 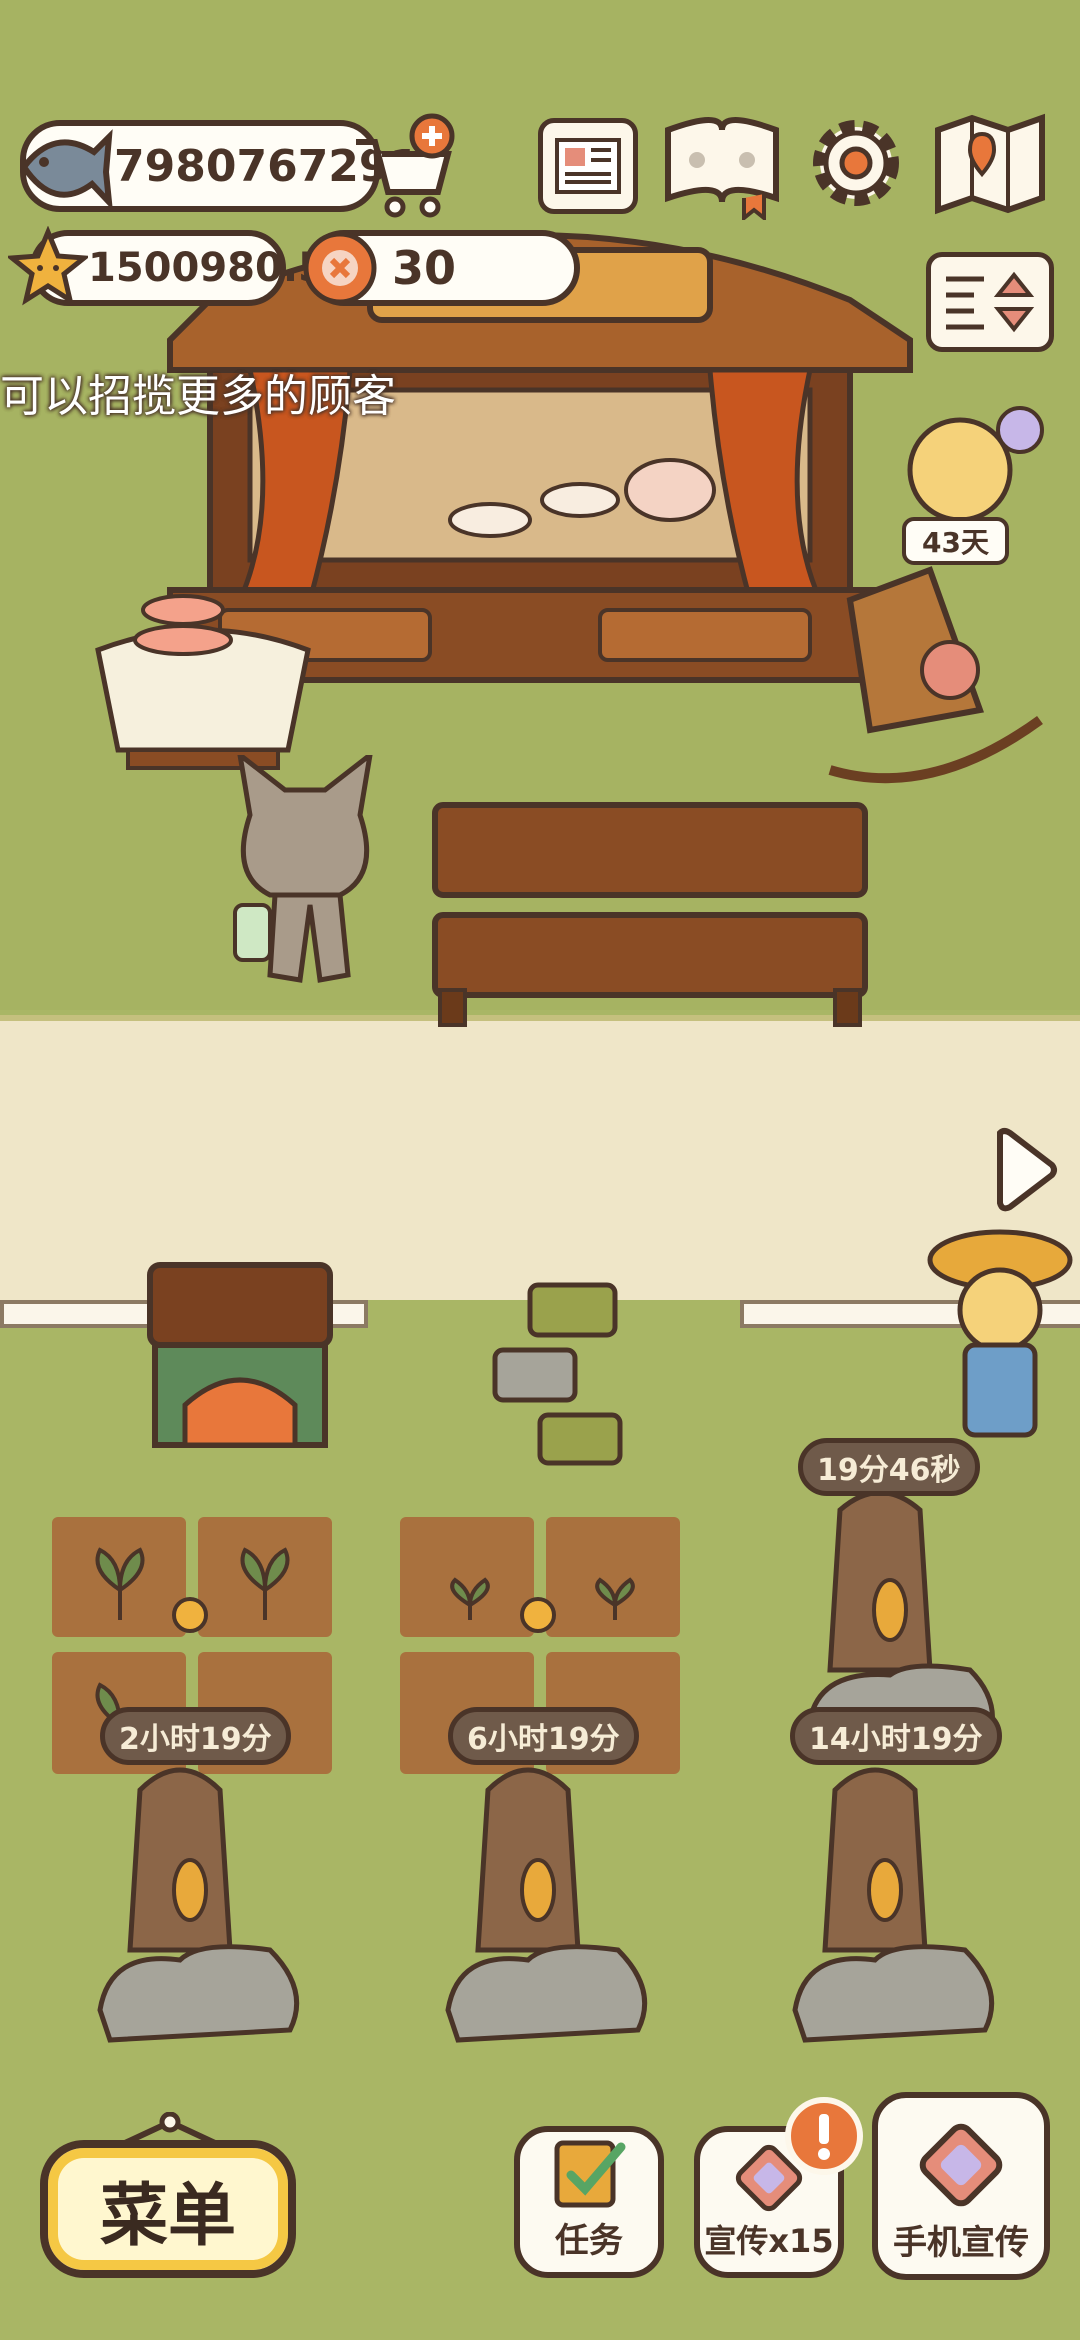 What do you see at coordinates (889, 1467) in the screenshot?
I see `plot-timer: 19分46秒` at bounding box center [889, 1467].